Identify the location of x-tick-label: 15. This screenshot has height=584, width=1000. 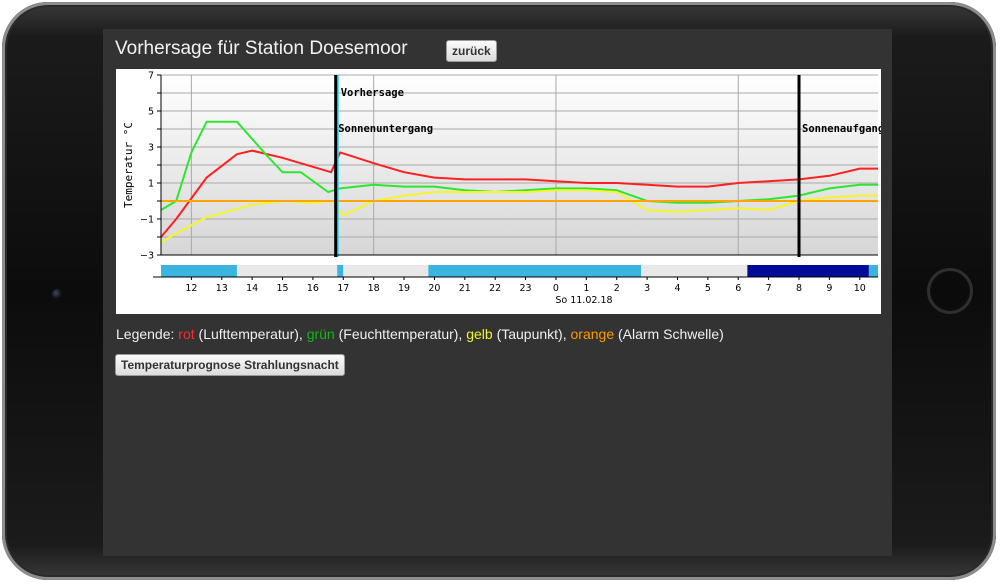
(282, 288).